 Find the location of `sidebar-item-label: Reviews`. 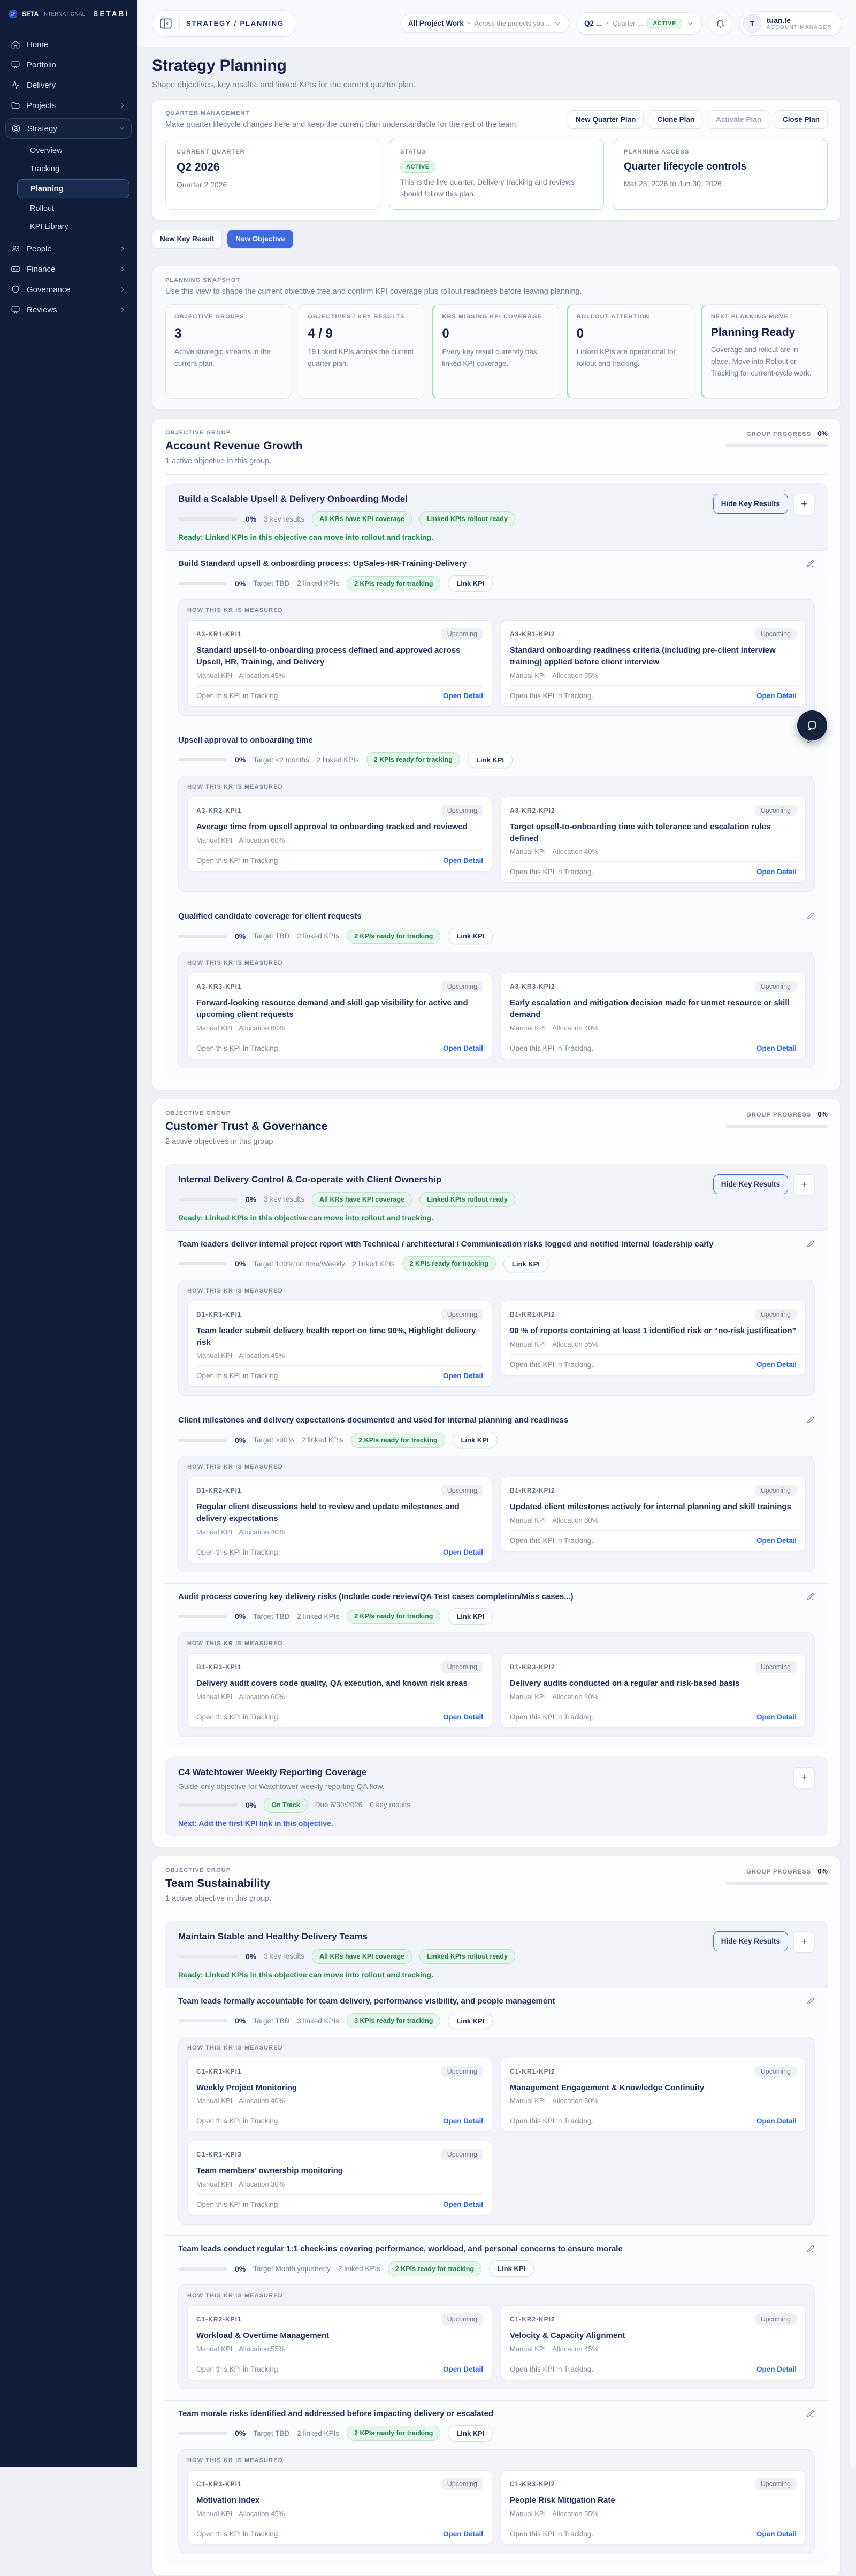

sidebar-item-label: Reviews is located at coordinates (42, 310).